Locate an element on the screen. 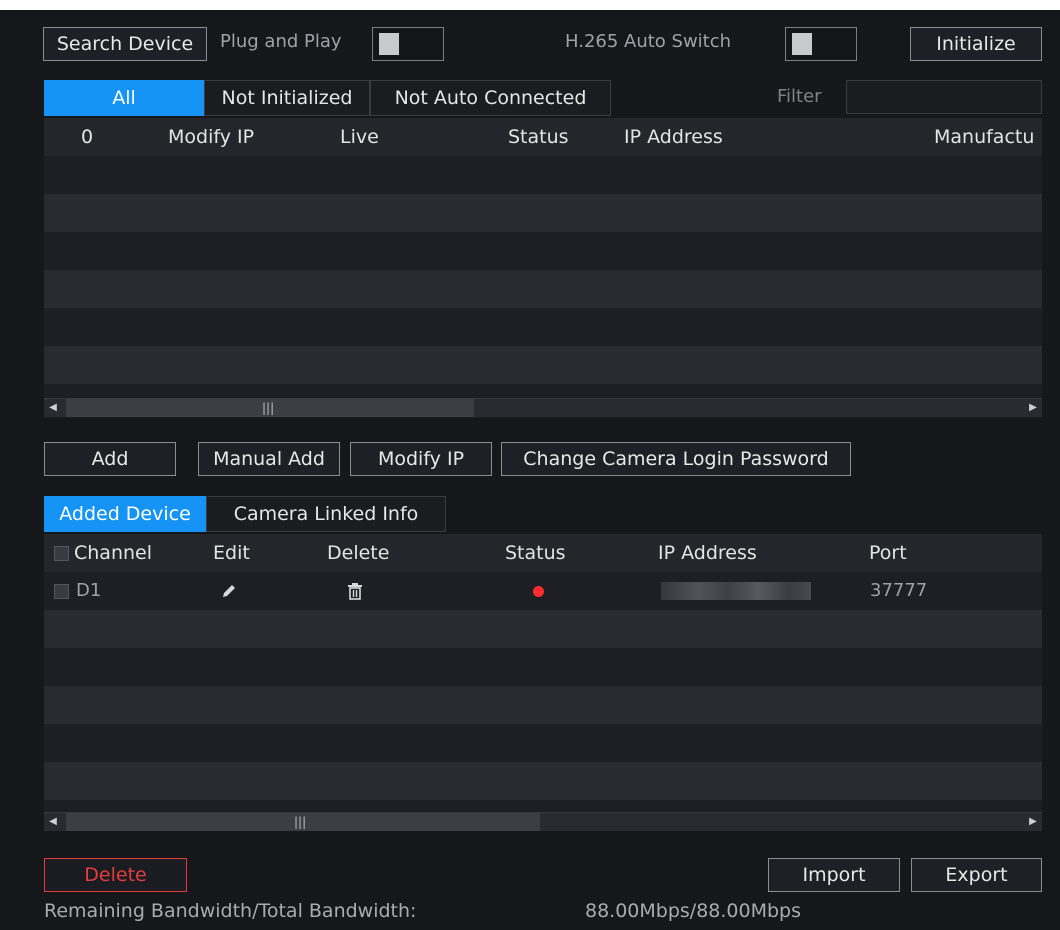  manual-add-button: Manual Add is located at coordinates (269, 459).